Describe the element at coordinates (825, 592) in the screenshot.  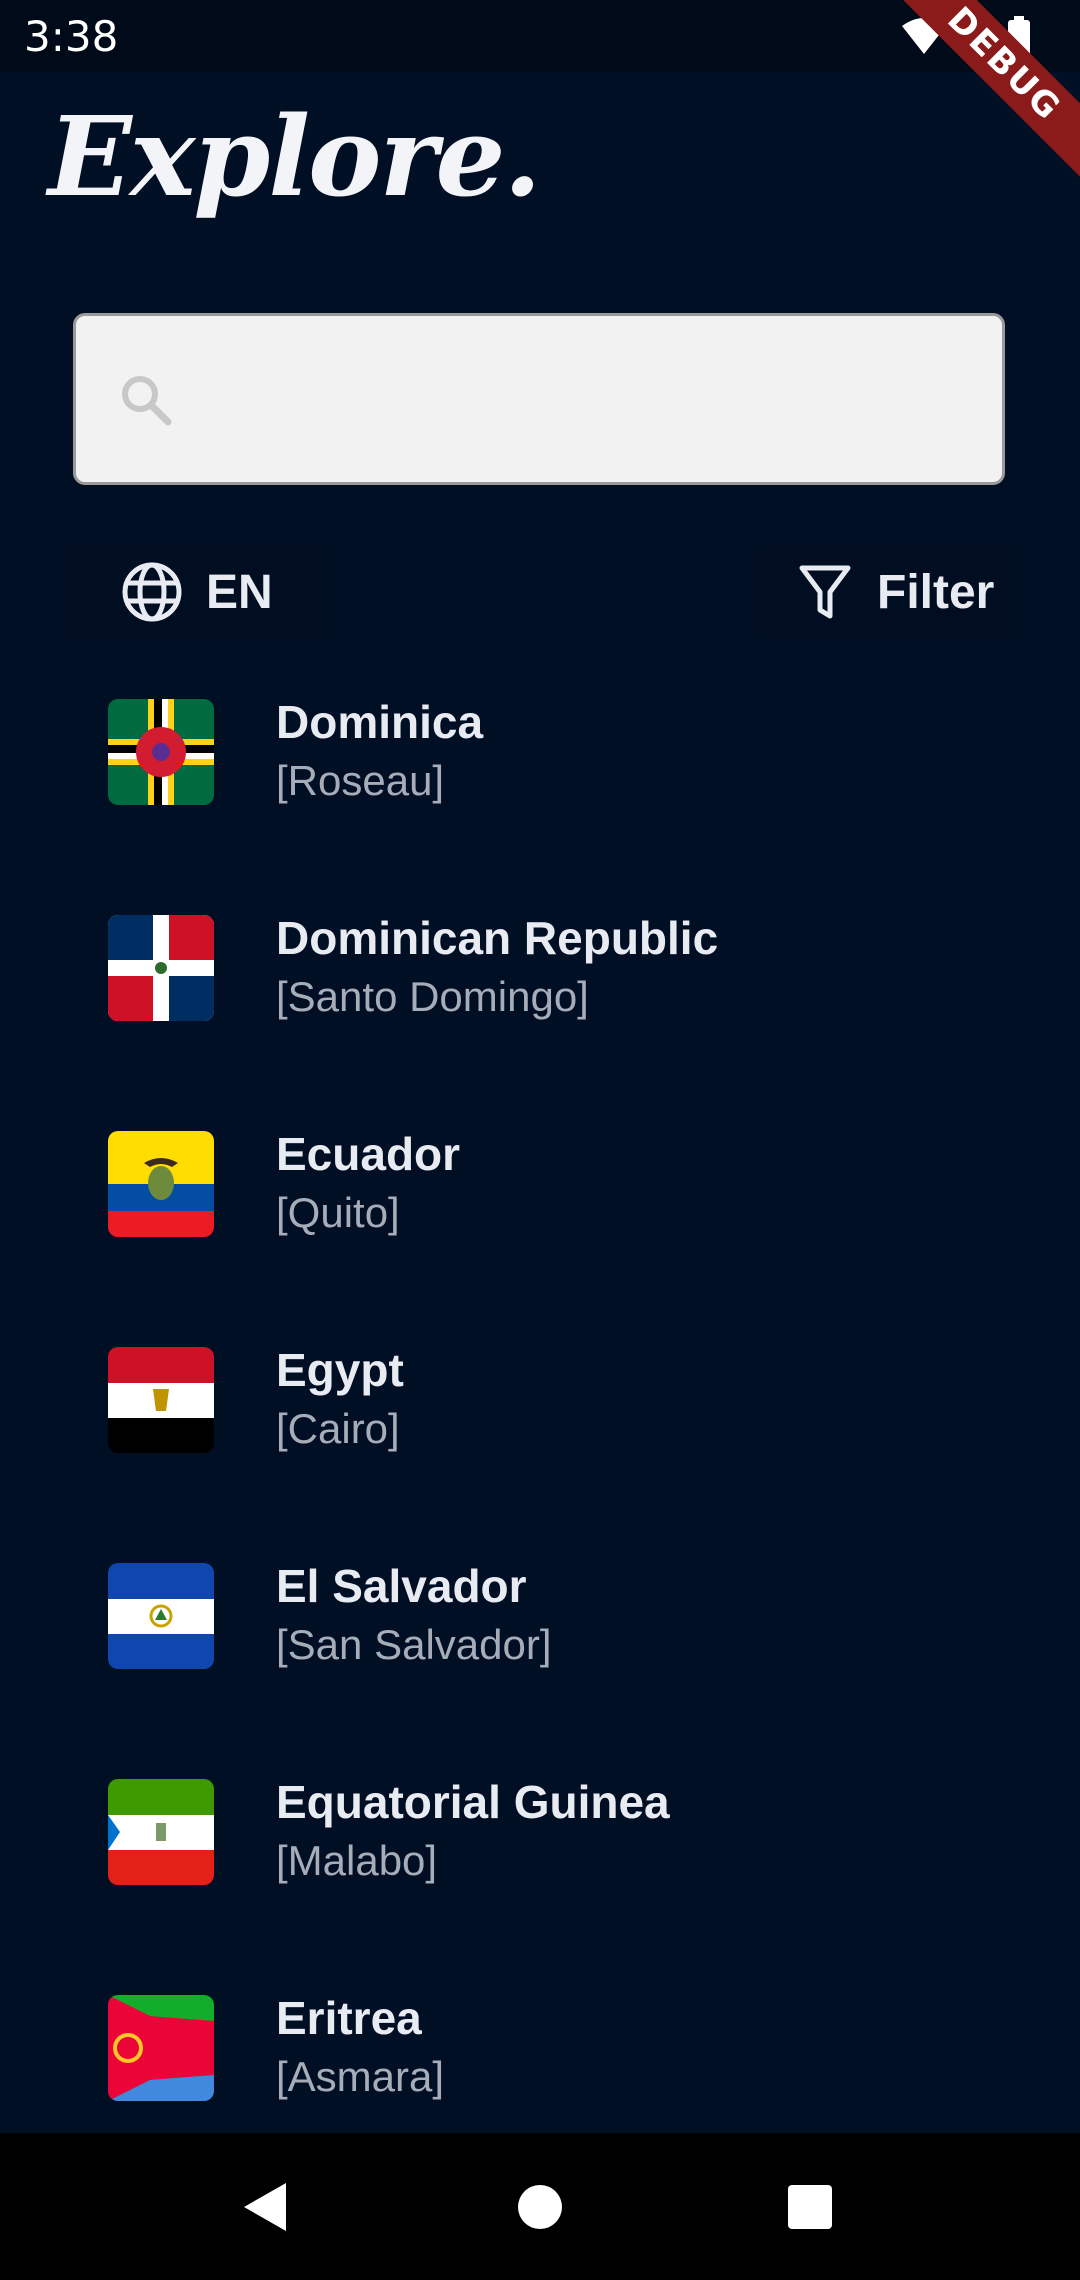
I see `filter-icon` at that location.